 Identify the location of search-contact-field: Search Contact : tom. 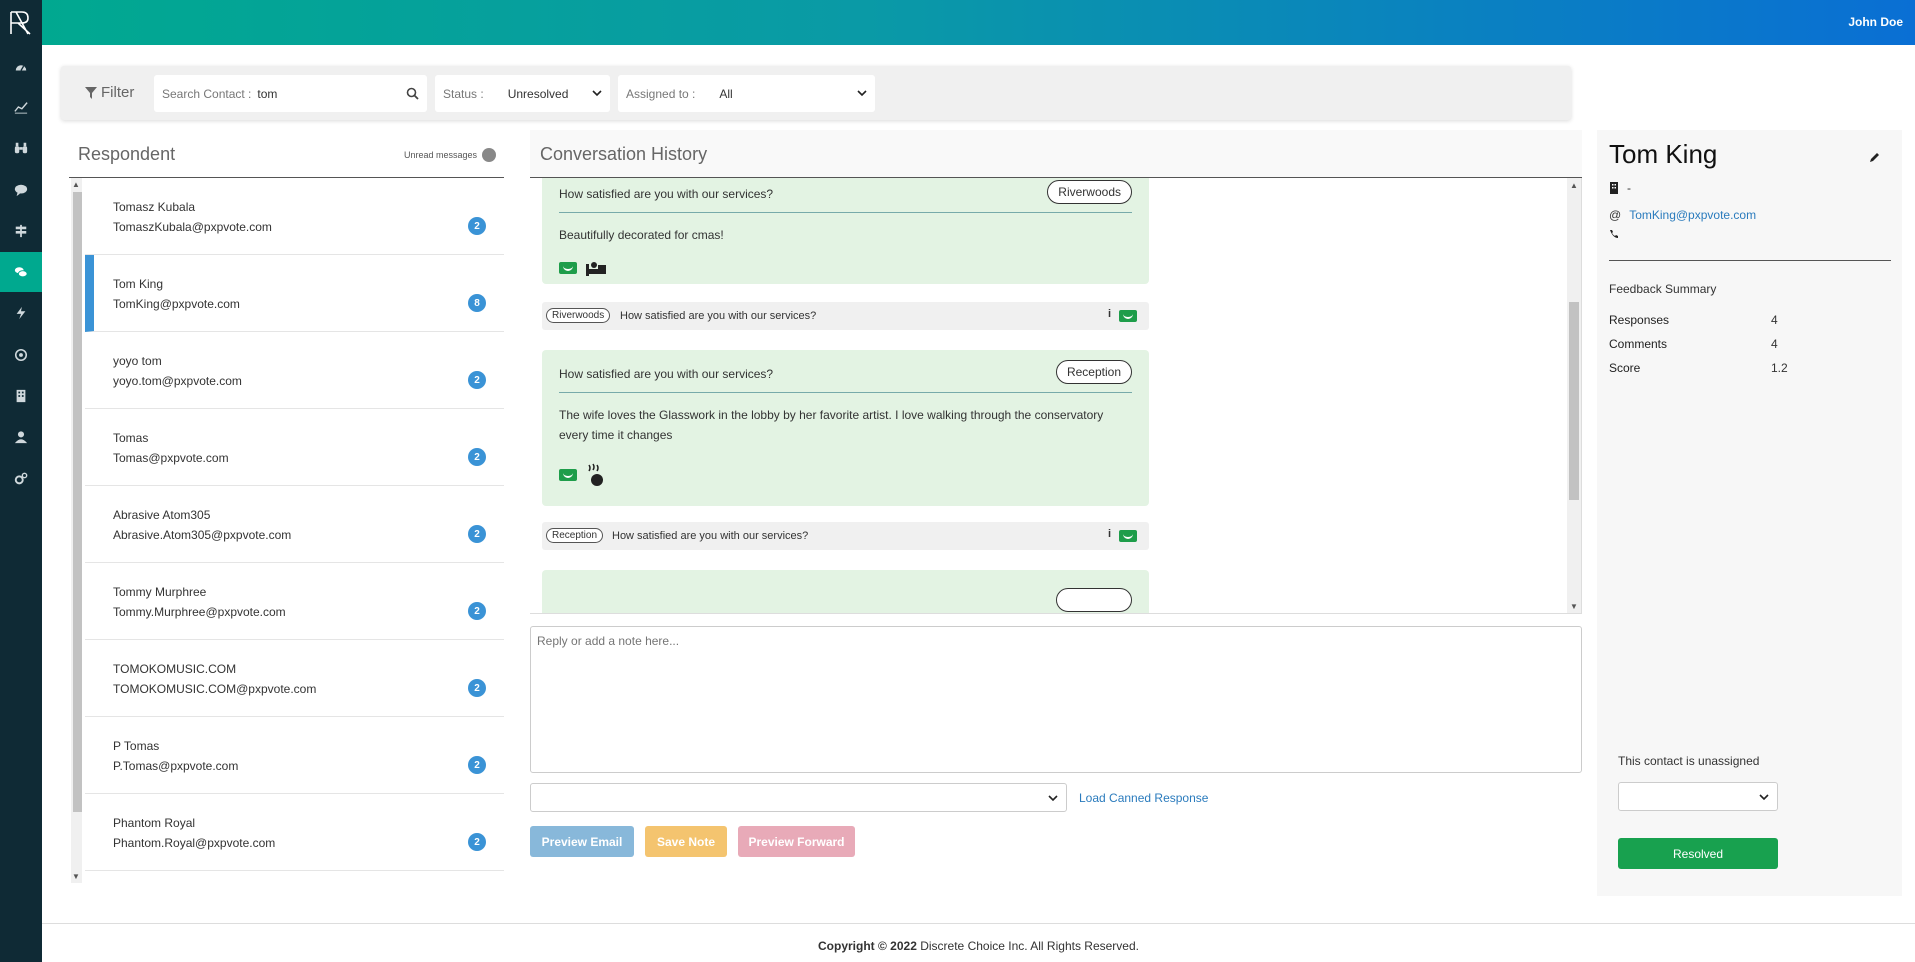
(290, 93).